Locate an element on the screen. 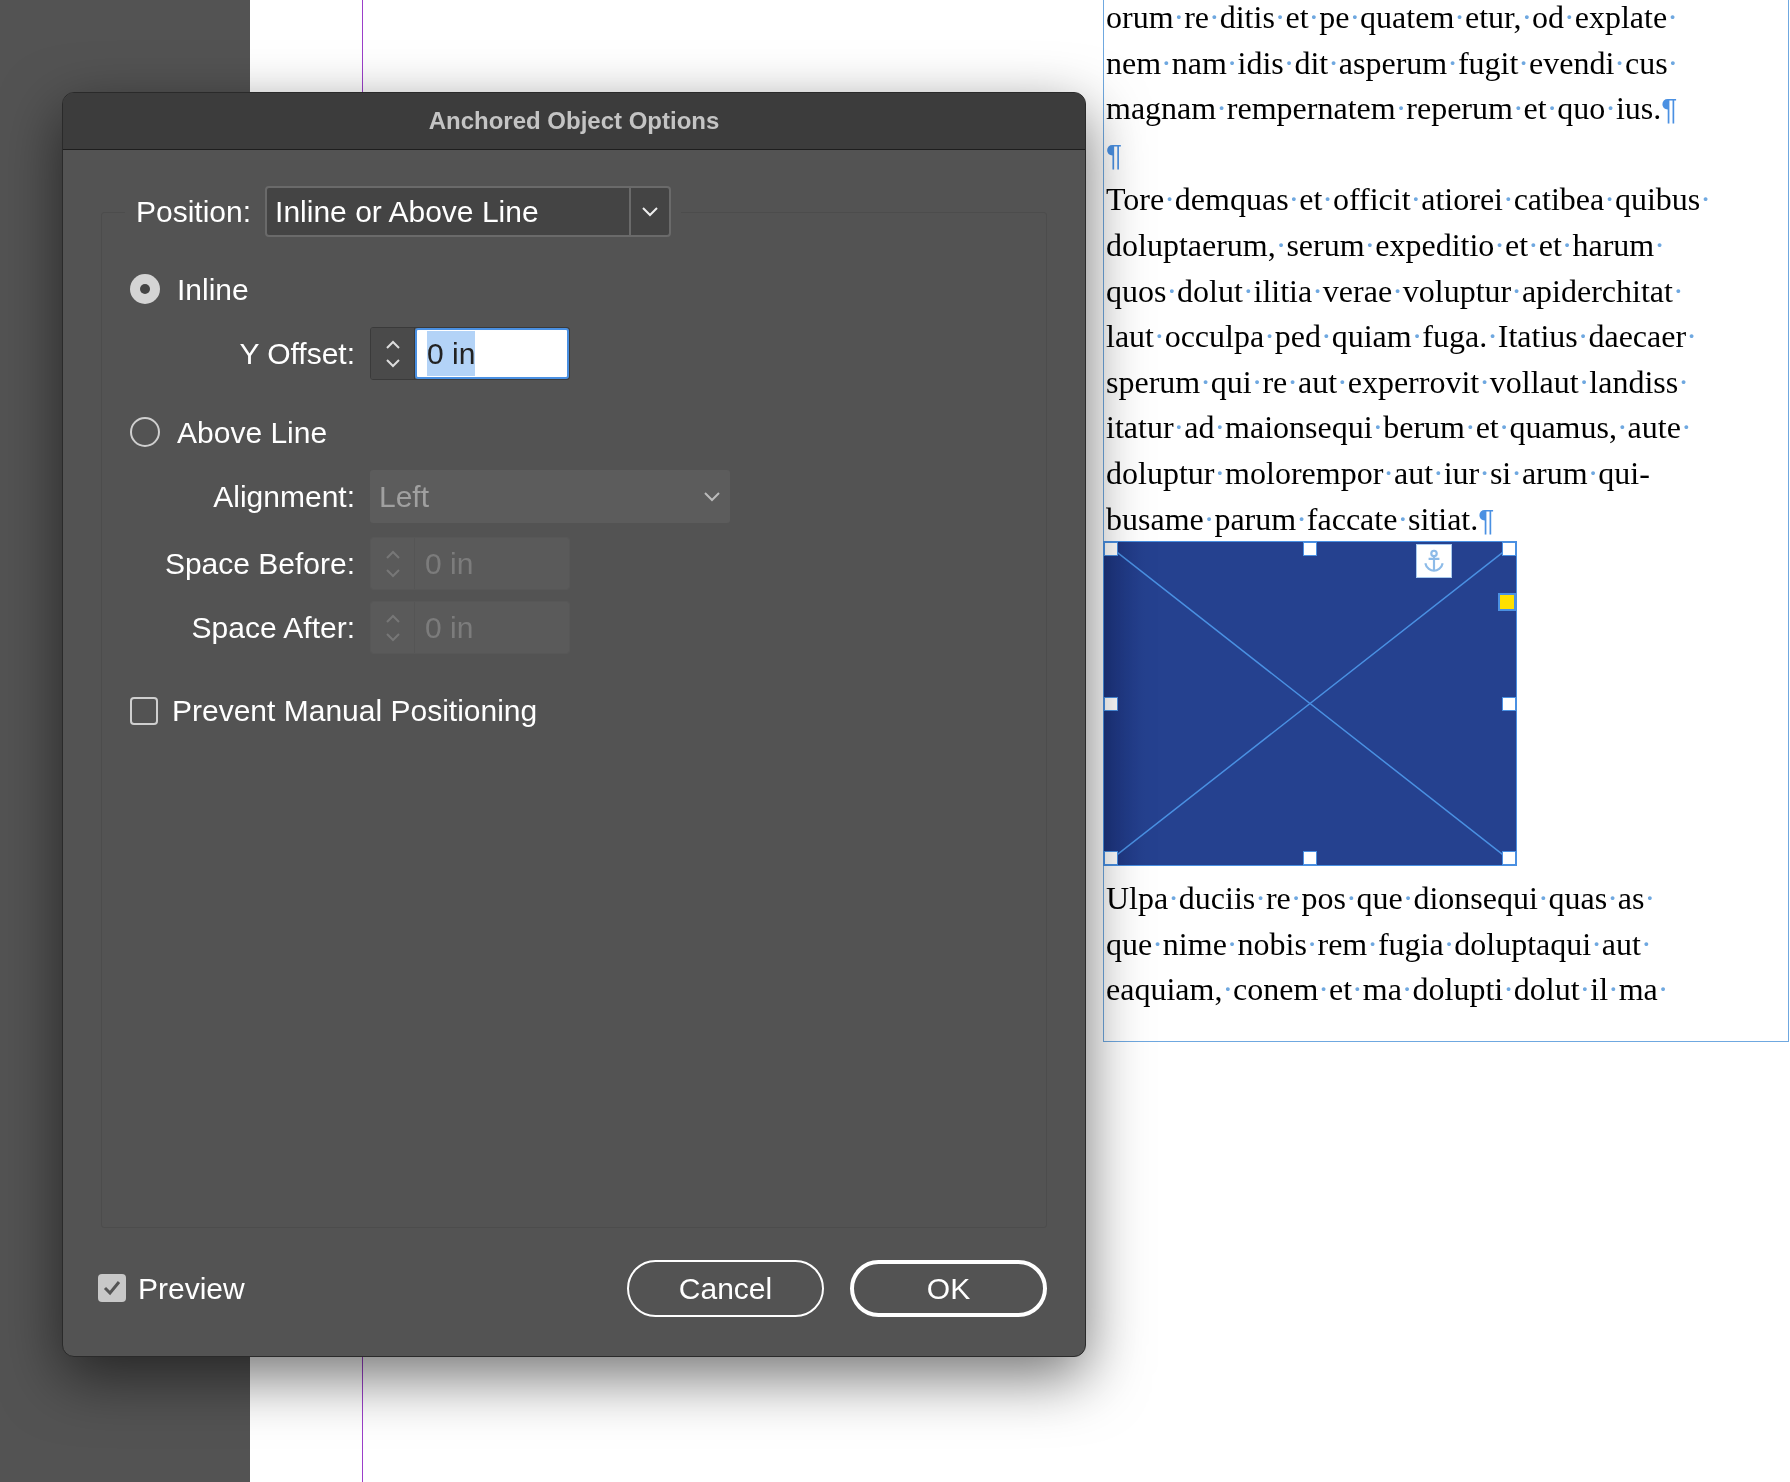  field-label: Y Offset: is located at coordinates (297, 354).